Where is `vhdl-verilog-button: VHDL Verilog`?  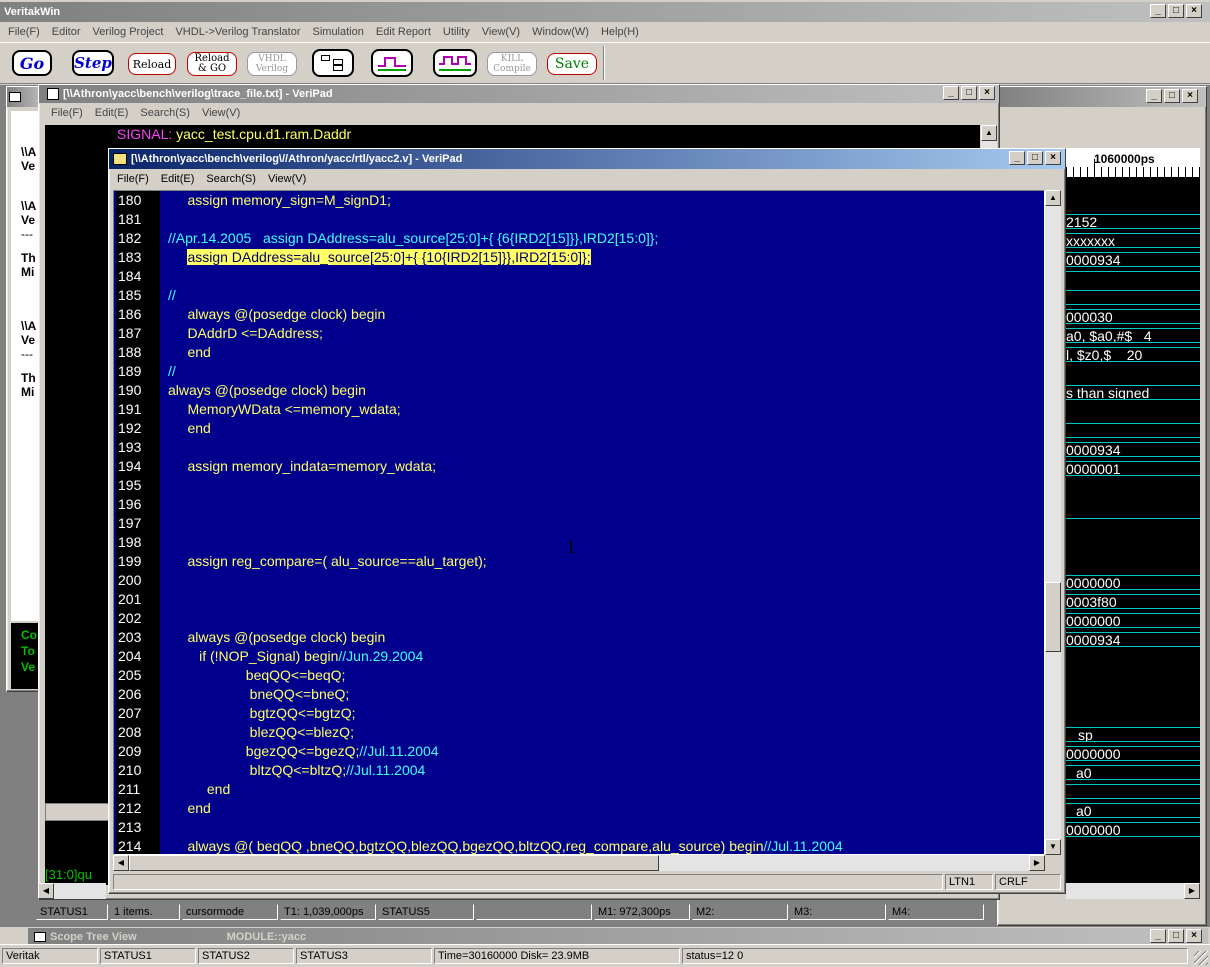
vhdl-verilog-button: VHDL Verilog is located at coordinates (272, 64).